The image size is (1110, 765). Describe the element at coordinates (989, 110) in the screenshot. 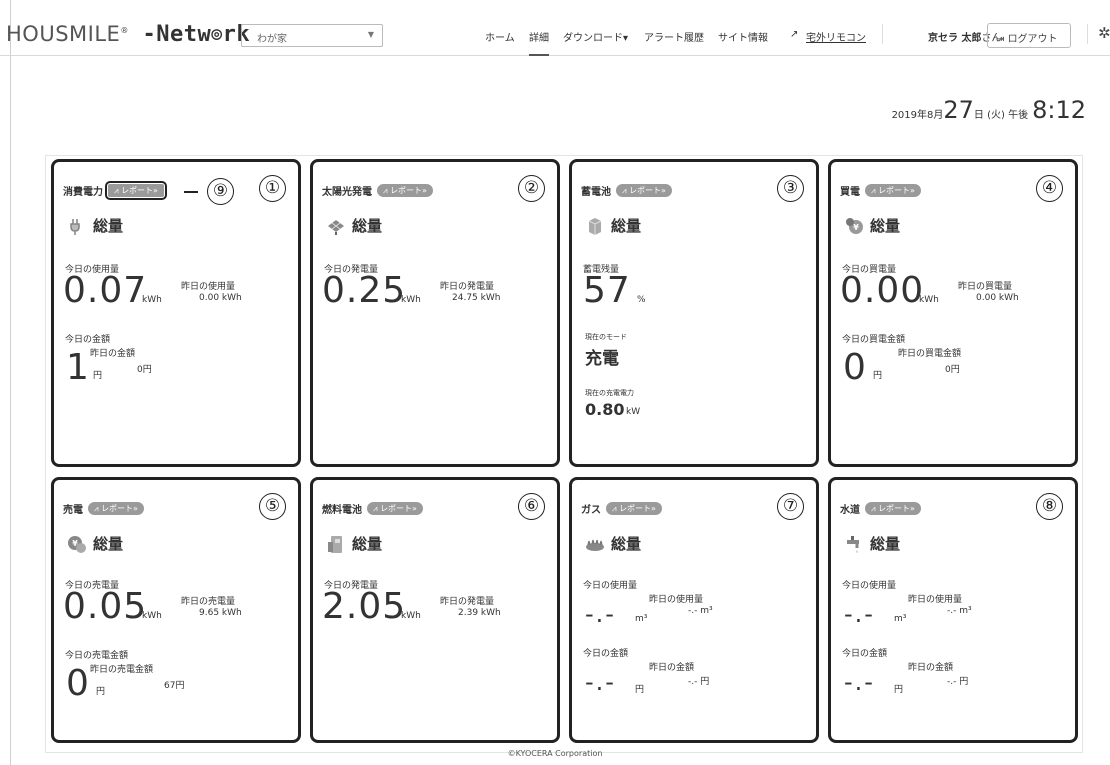

I see `current-datetime: 2019年8月27日 (火) 午後 8:12` at that location.